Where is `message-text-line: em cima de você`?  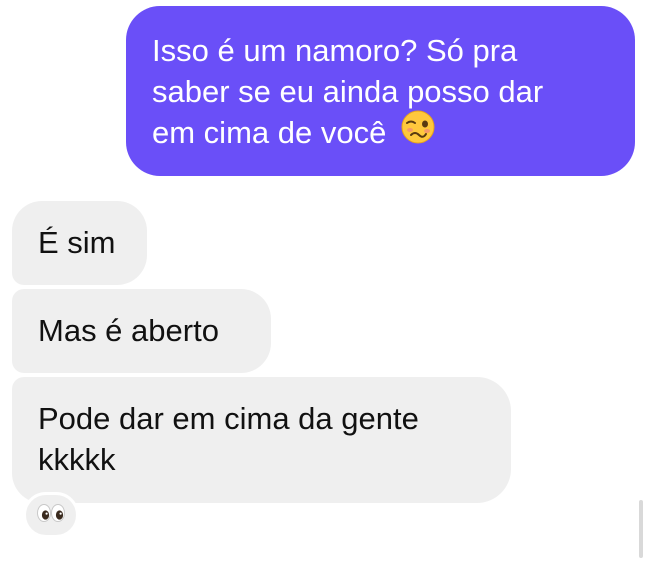 message-text-line: em cima de você is located at coordinates (269, 132).